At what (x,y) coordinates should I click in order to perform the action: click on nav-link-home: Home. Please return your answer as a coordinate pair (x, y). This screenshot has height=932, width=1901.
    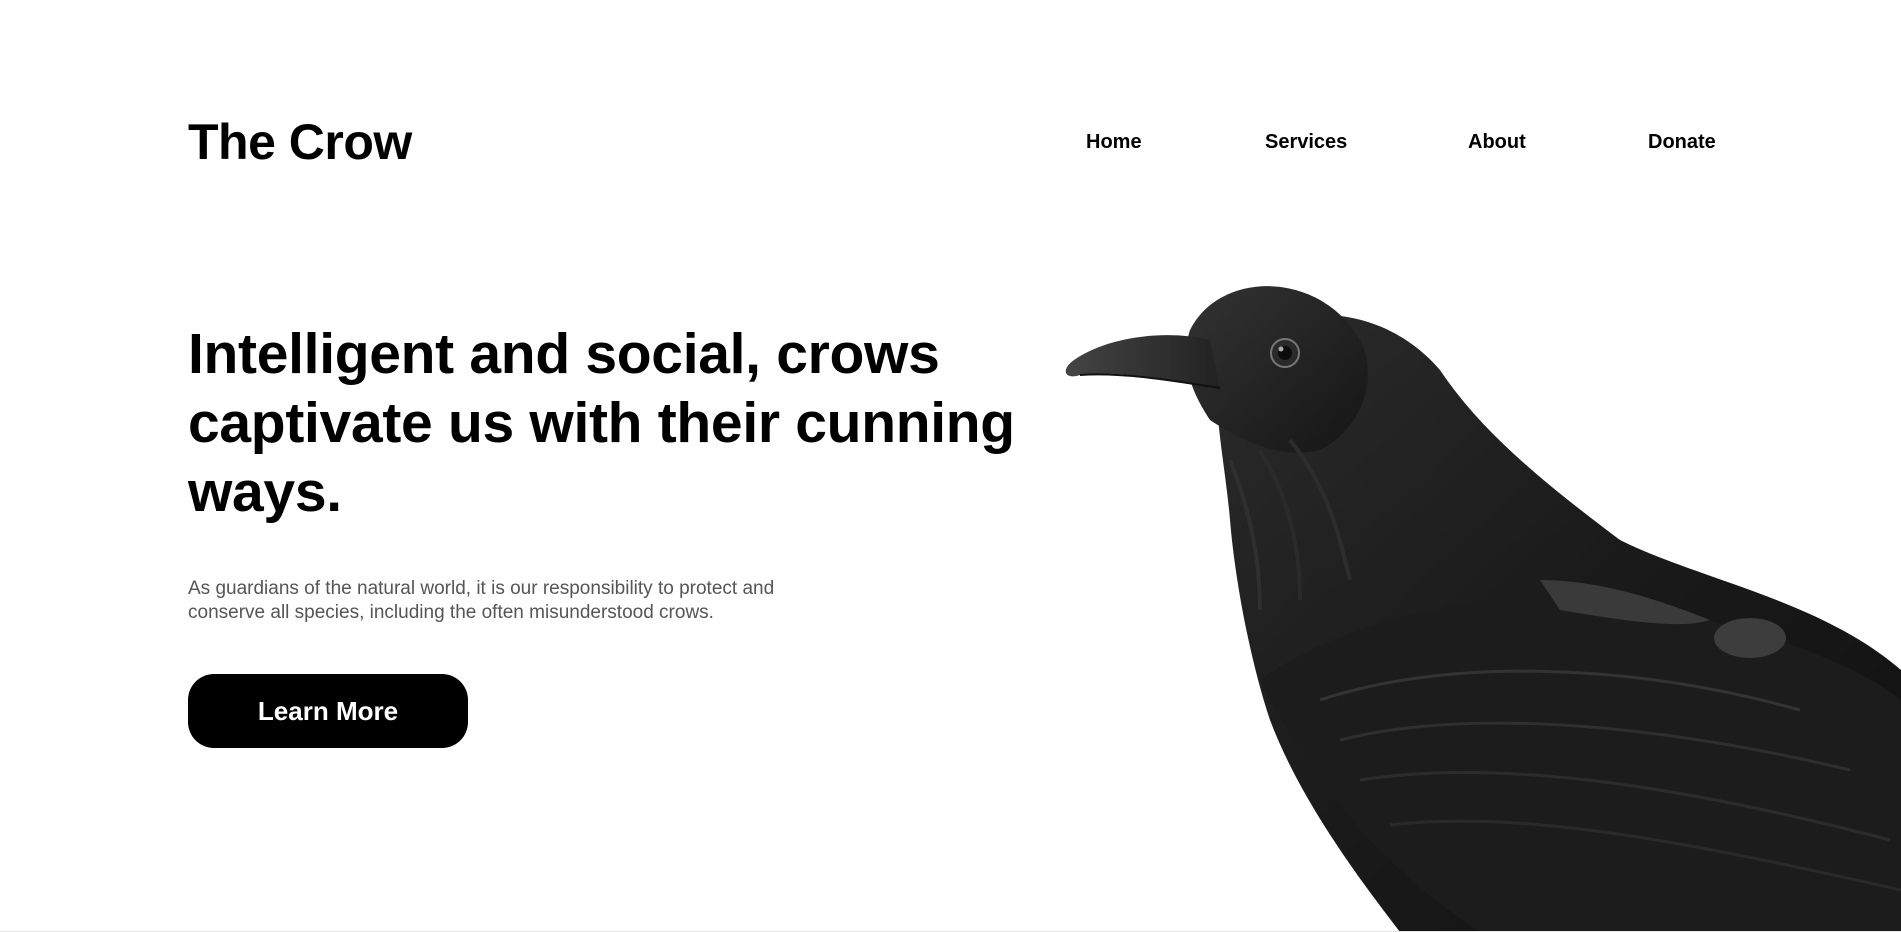
    Looking at the image, I should click on (1114, 142).